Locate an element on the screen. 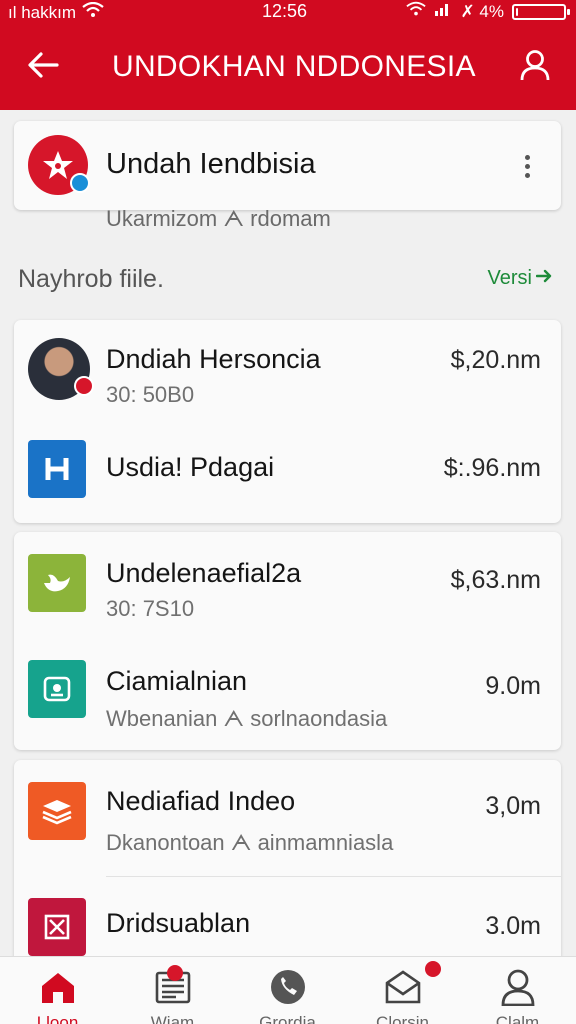  brand-card: Undah Iendbisia is located at coordinates (287, 165).